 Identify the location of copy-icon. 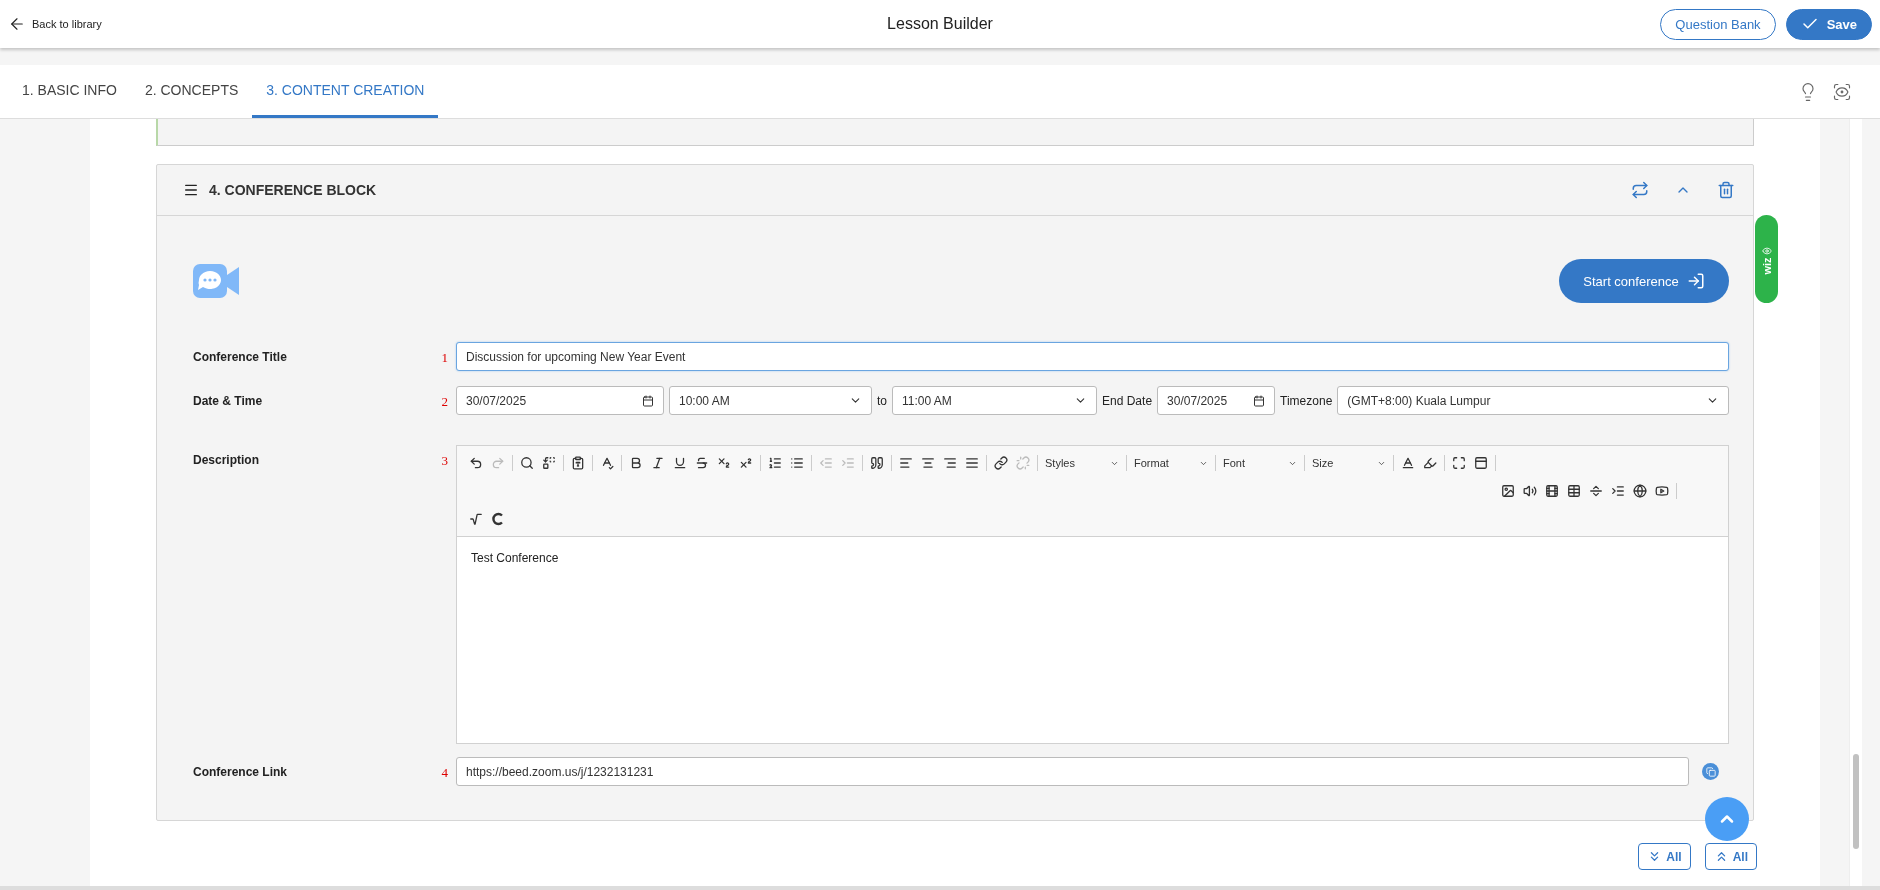
(1710, 771).